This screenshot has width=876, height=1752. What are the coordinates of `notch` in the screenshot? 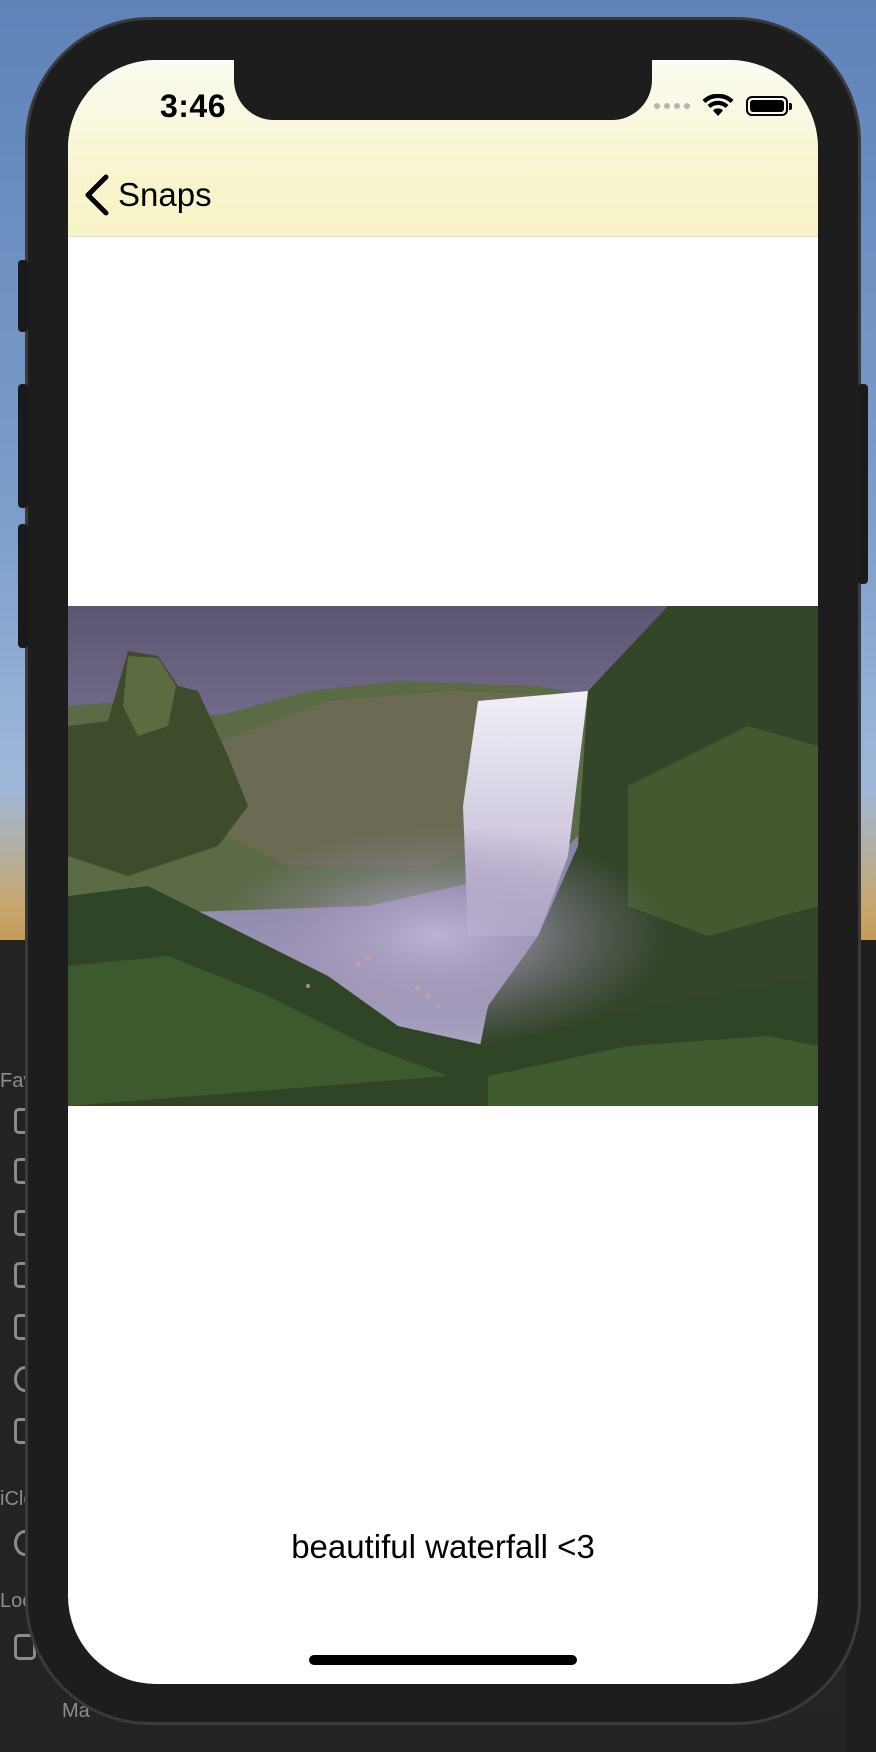 It's located at (443, 90).